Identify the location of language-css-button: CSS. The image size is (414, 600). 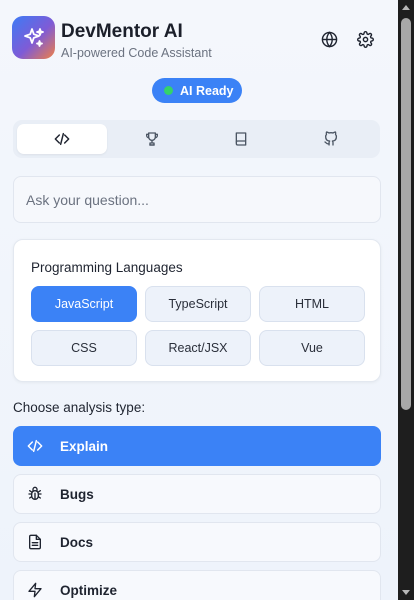
(84, 348).